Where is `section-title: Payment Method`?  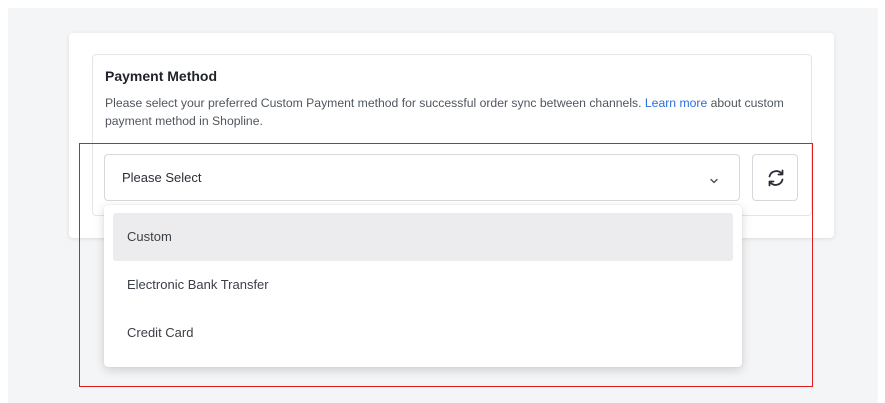
section-title: Payment Method is located at coordinates (161, 76).